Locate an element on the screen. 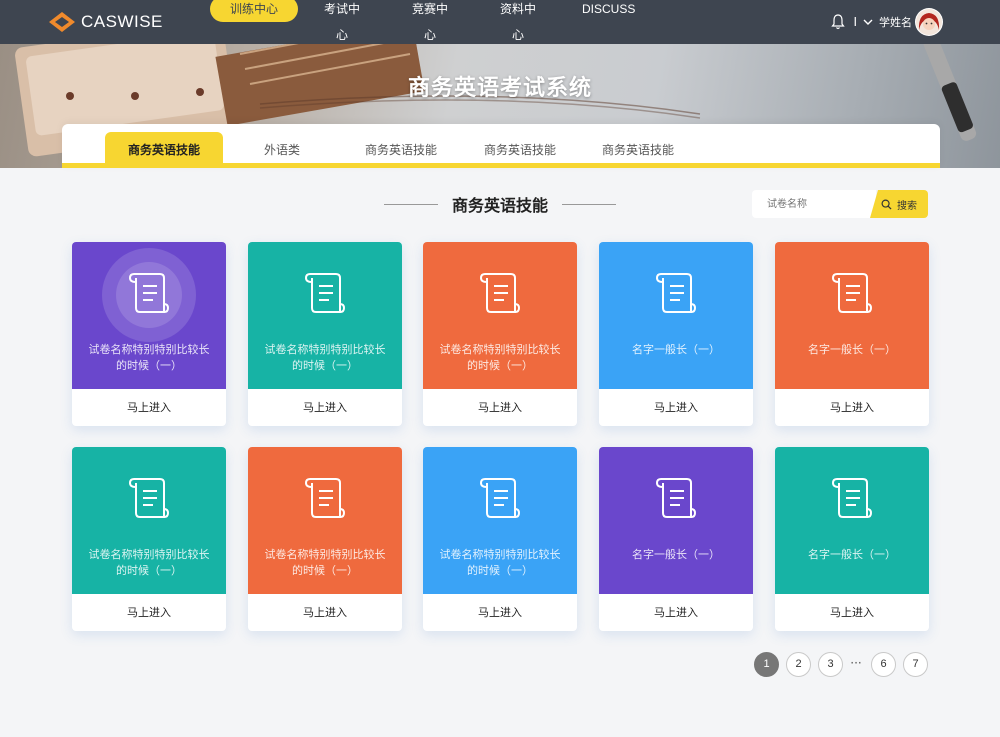  section-heading: 商务英语技能 is located at coordinates (500, 204).